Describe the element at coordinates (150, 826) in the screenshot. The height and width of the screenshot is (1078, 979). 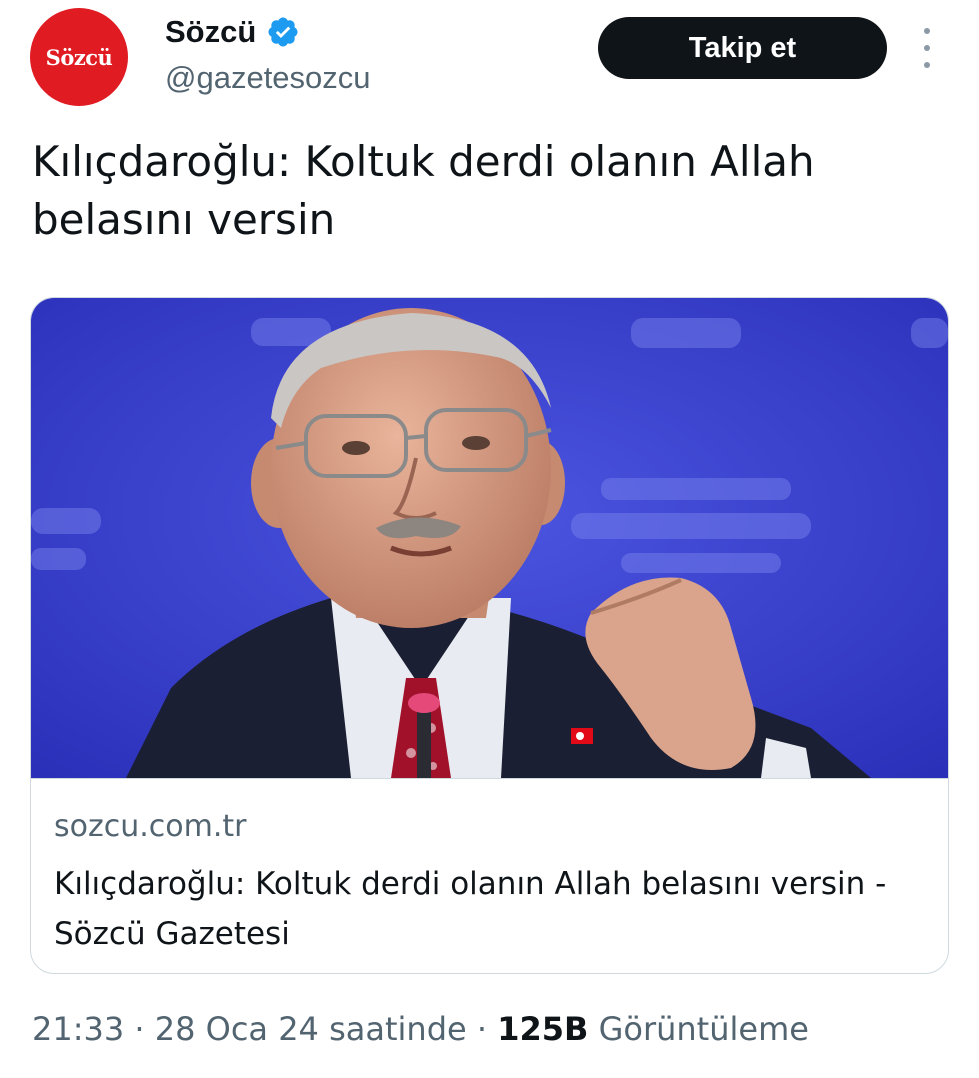
I see `card-domain: sozcu.com.tr` at that location.